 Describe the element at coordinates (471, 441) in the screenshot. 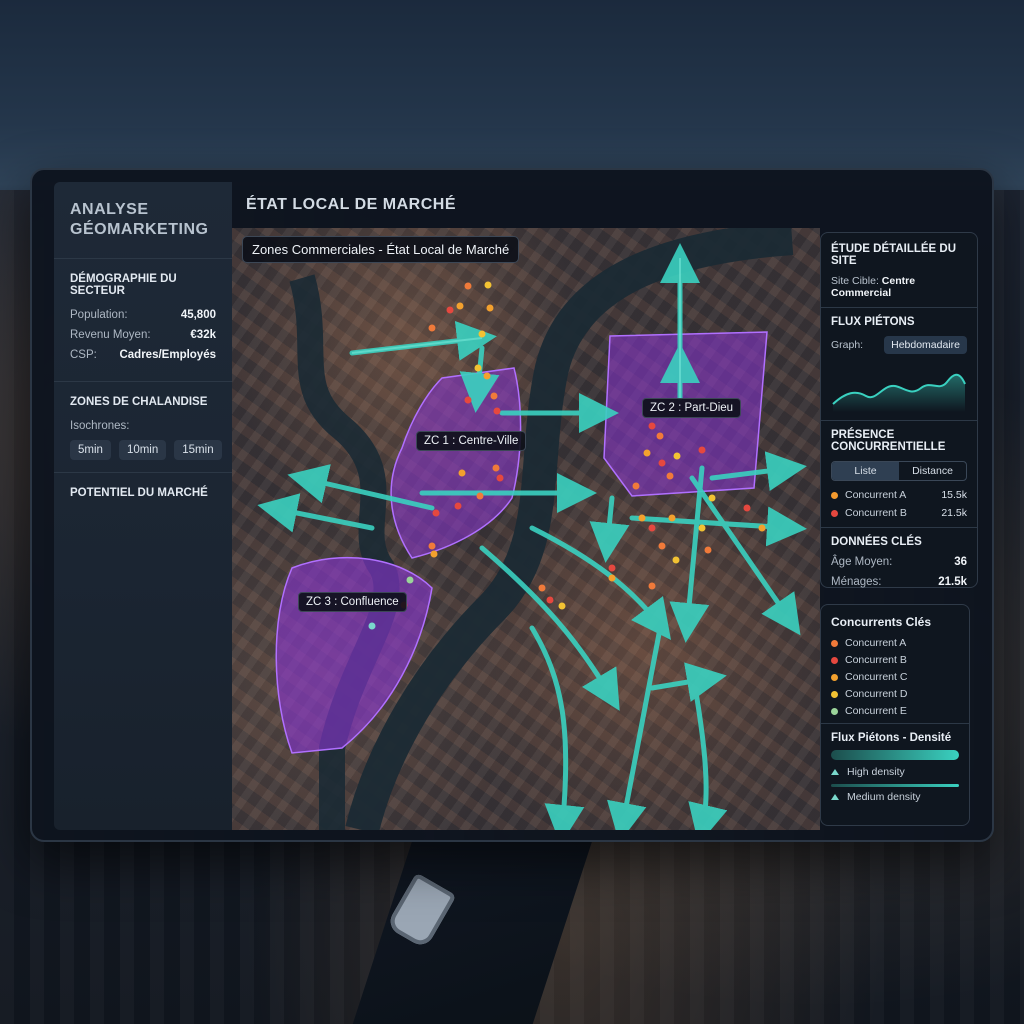

I see `zone-label-centre-ville: ZC 1 : Centre-Ville` at that location.